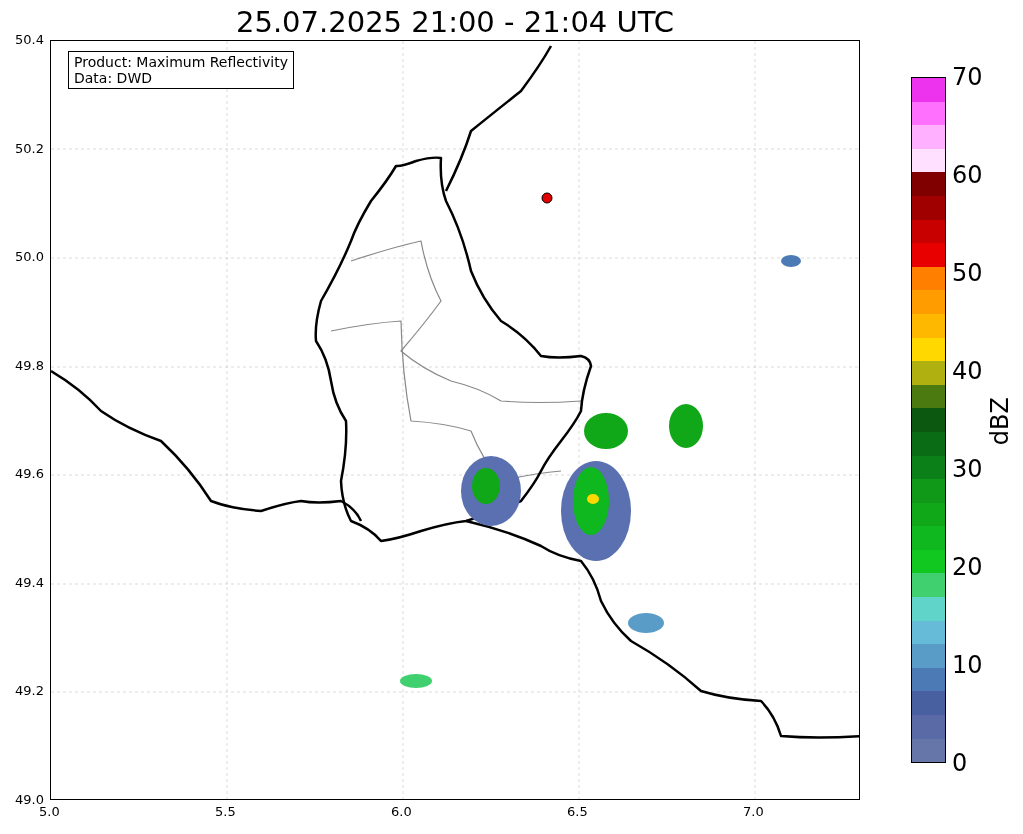 This screenshot has height=834, width=1023. I want to click on axis-tick-label: 49.4, so click(29, 582).